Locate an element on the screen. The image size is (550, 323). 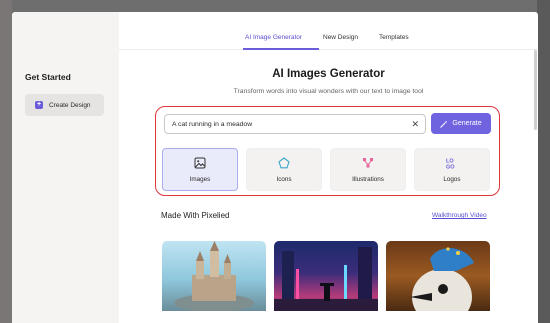
backdrop-right-strip is located at coordinates (543, 161).